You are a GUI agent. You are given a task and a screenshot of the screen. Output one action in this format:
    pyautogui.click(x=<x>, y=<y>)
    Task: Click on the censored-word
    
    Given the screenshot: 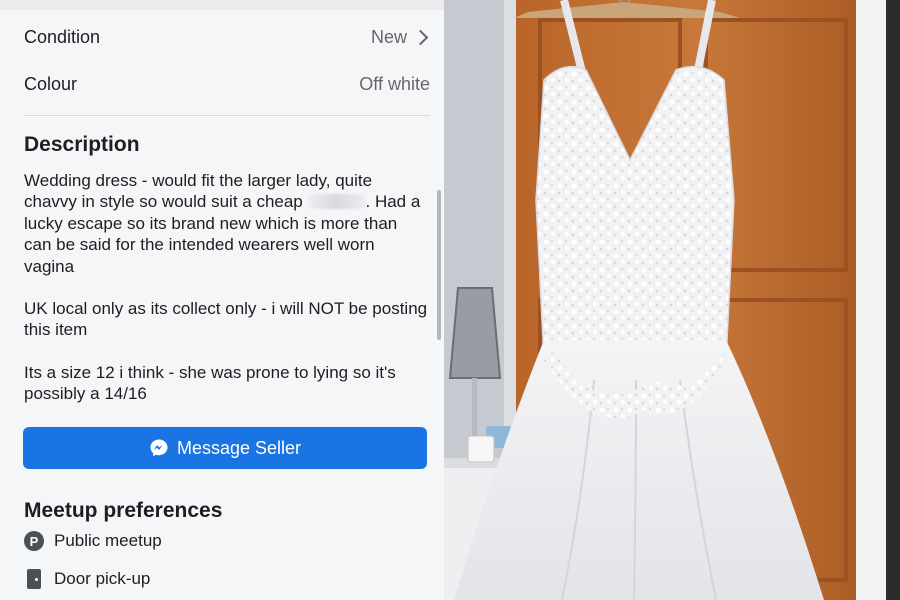 What is the action you would take?
    pyautogui.click(x=336, y=202)
    